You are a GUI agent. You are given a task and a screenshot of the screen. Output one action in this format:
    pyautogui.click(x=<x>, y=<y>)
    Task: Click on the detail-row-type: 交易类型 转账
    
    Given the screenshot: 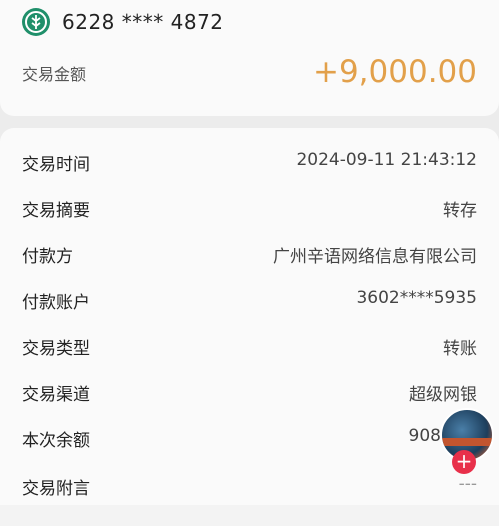 What is the action you would take?
    pyautogui.click(x=249, y=345)
    